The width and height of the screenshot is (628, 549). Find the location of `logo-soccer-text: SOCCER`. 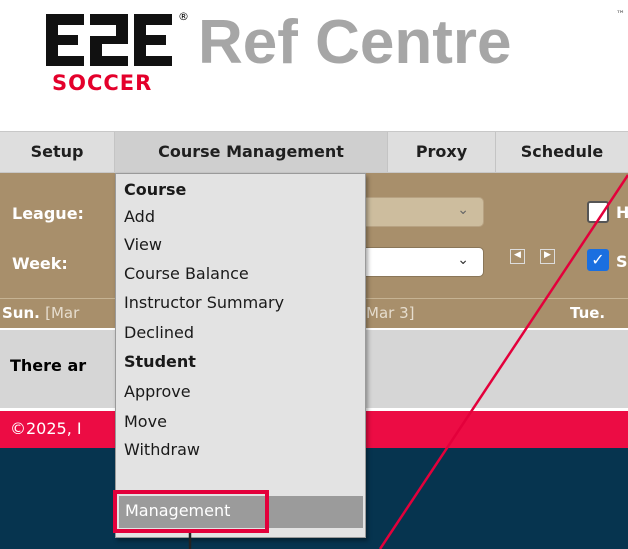

logo-soccer-text: SOCCER is located at coordinates (102, 83).